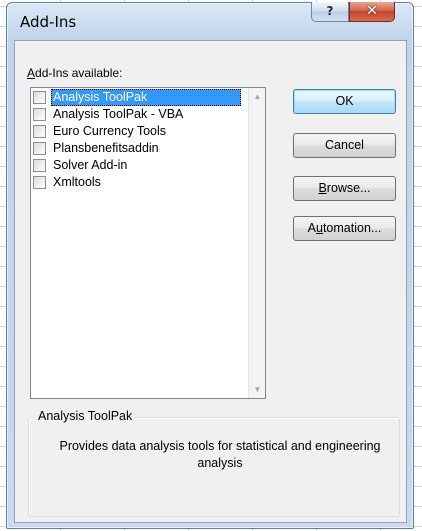  Describe the element at coordinates (344, 101) in the screenshot. I see `ok-button: OK` at that location.